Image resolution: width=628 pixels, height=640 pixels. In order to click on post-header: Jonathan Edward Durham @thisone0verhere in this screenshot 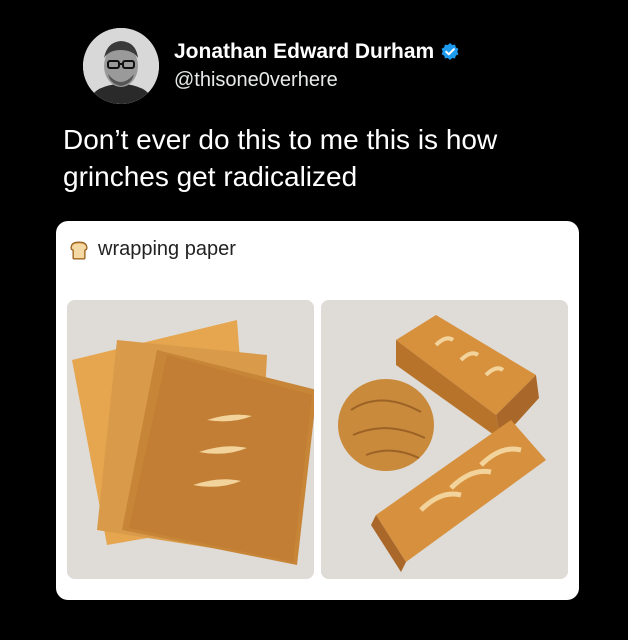, I will do `click(271, 66)`.